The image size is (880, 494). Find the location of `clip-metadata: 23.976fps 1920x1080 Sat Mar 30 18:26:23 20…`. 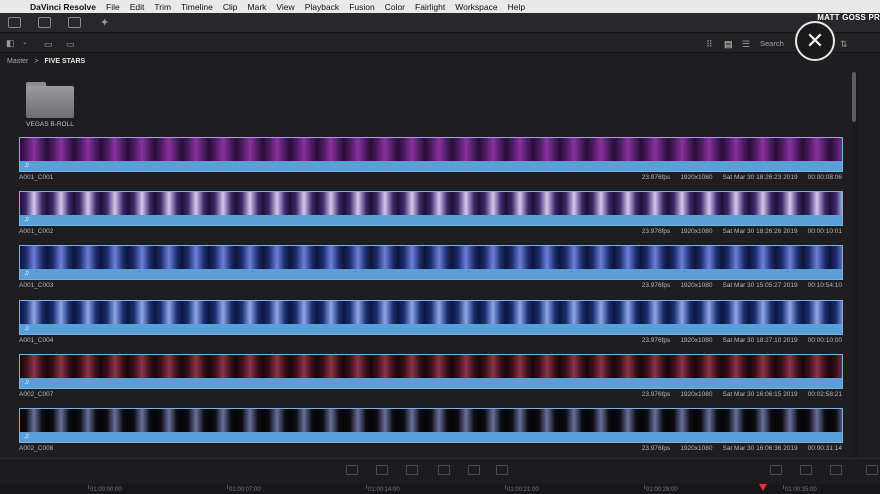

clip-metadata: 23.976fps 1920x1080 Sat Mar 30 18:26:23 20… is located at coordinates (742, 177).